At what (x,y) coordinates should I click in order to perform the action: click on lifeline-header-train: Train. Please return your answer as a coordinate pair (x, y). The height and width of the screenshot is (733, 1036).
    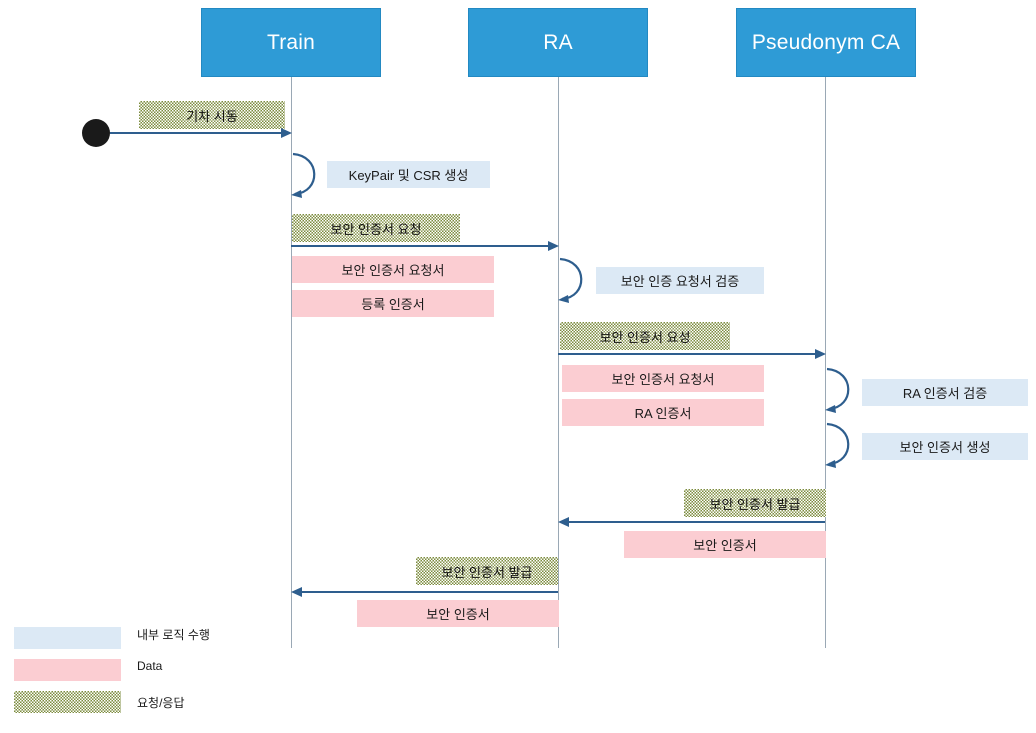
    Looking at the image, I should click on (291, 42).